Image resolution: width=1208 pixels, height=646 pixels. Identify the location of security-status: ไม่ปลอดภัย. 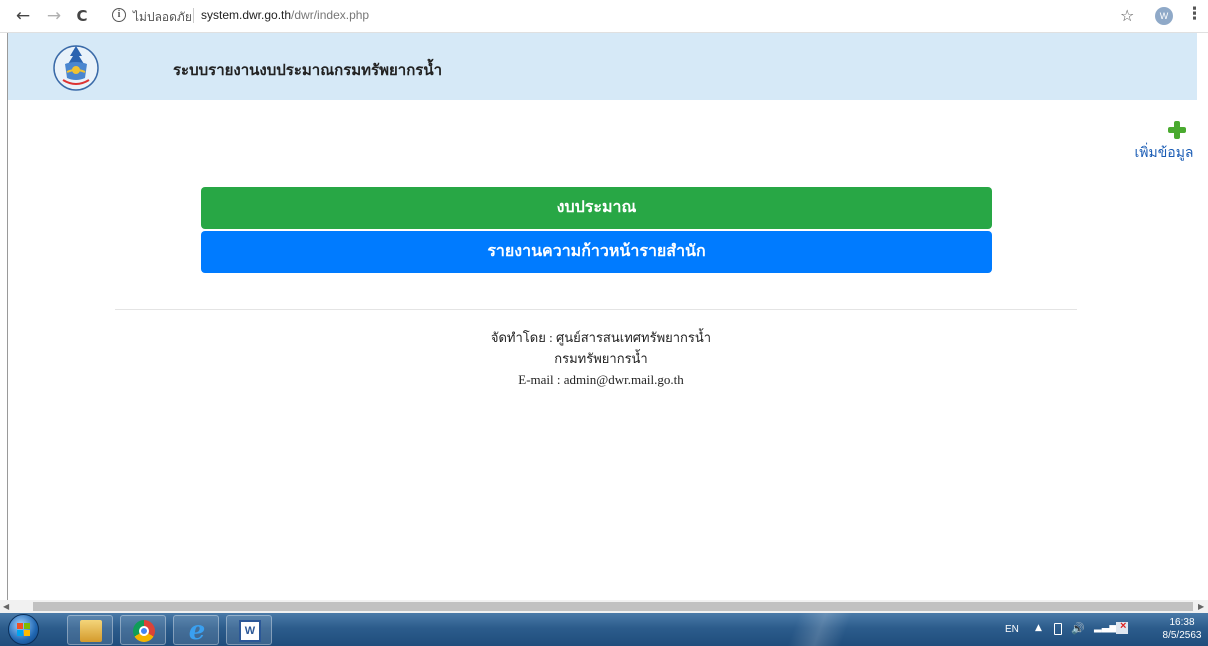
(162, 17).